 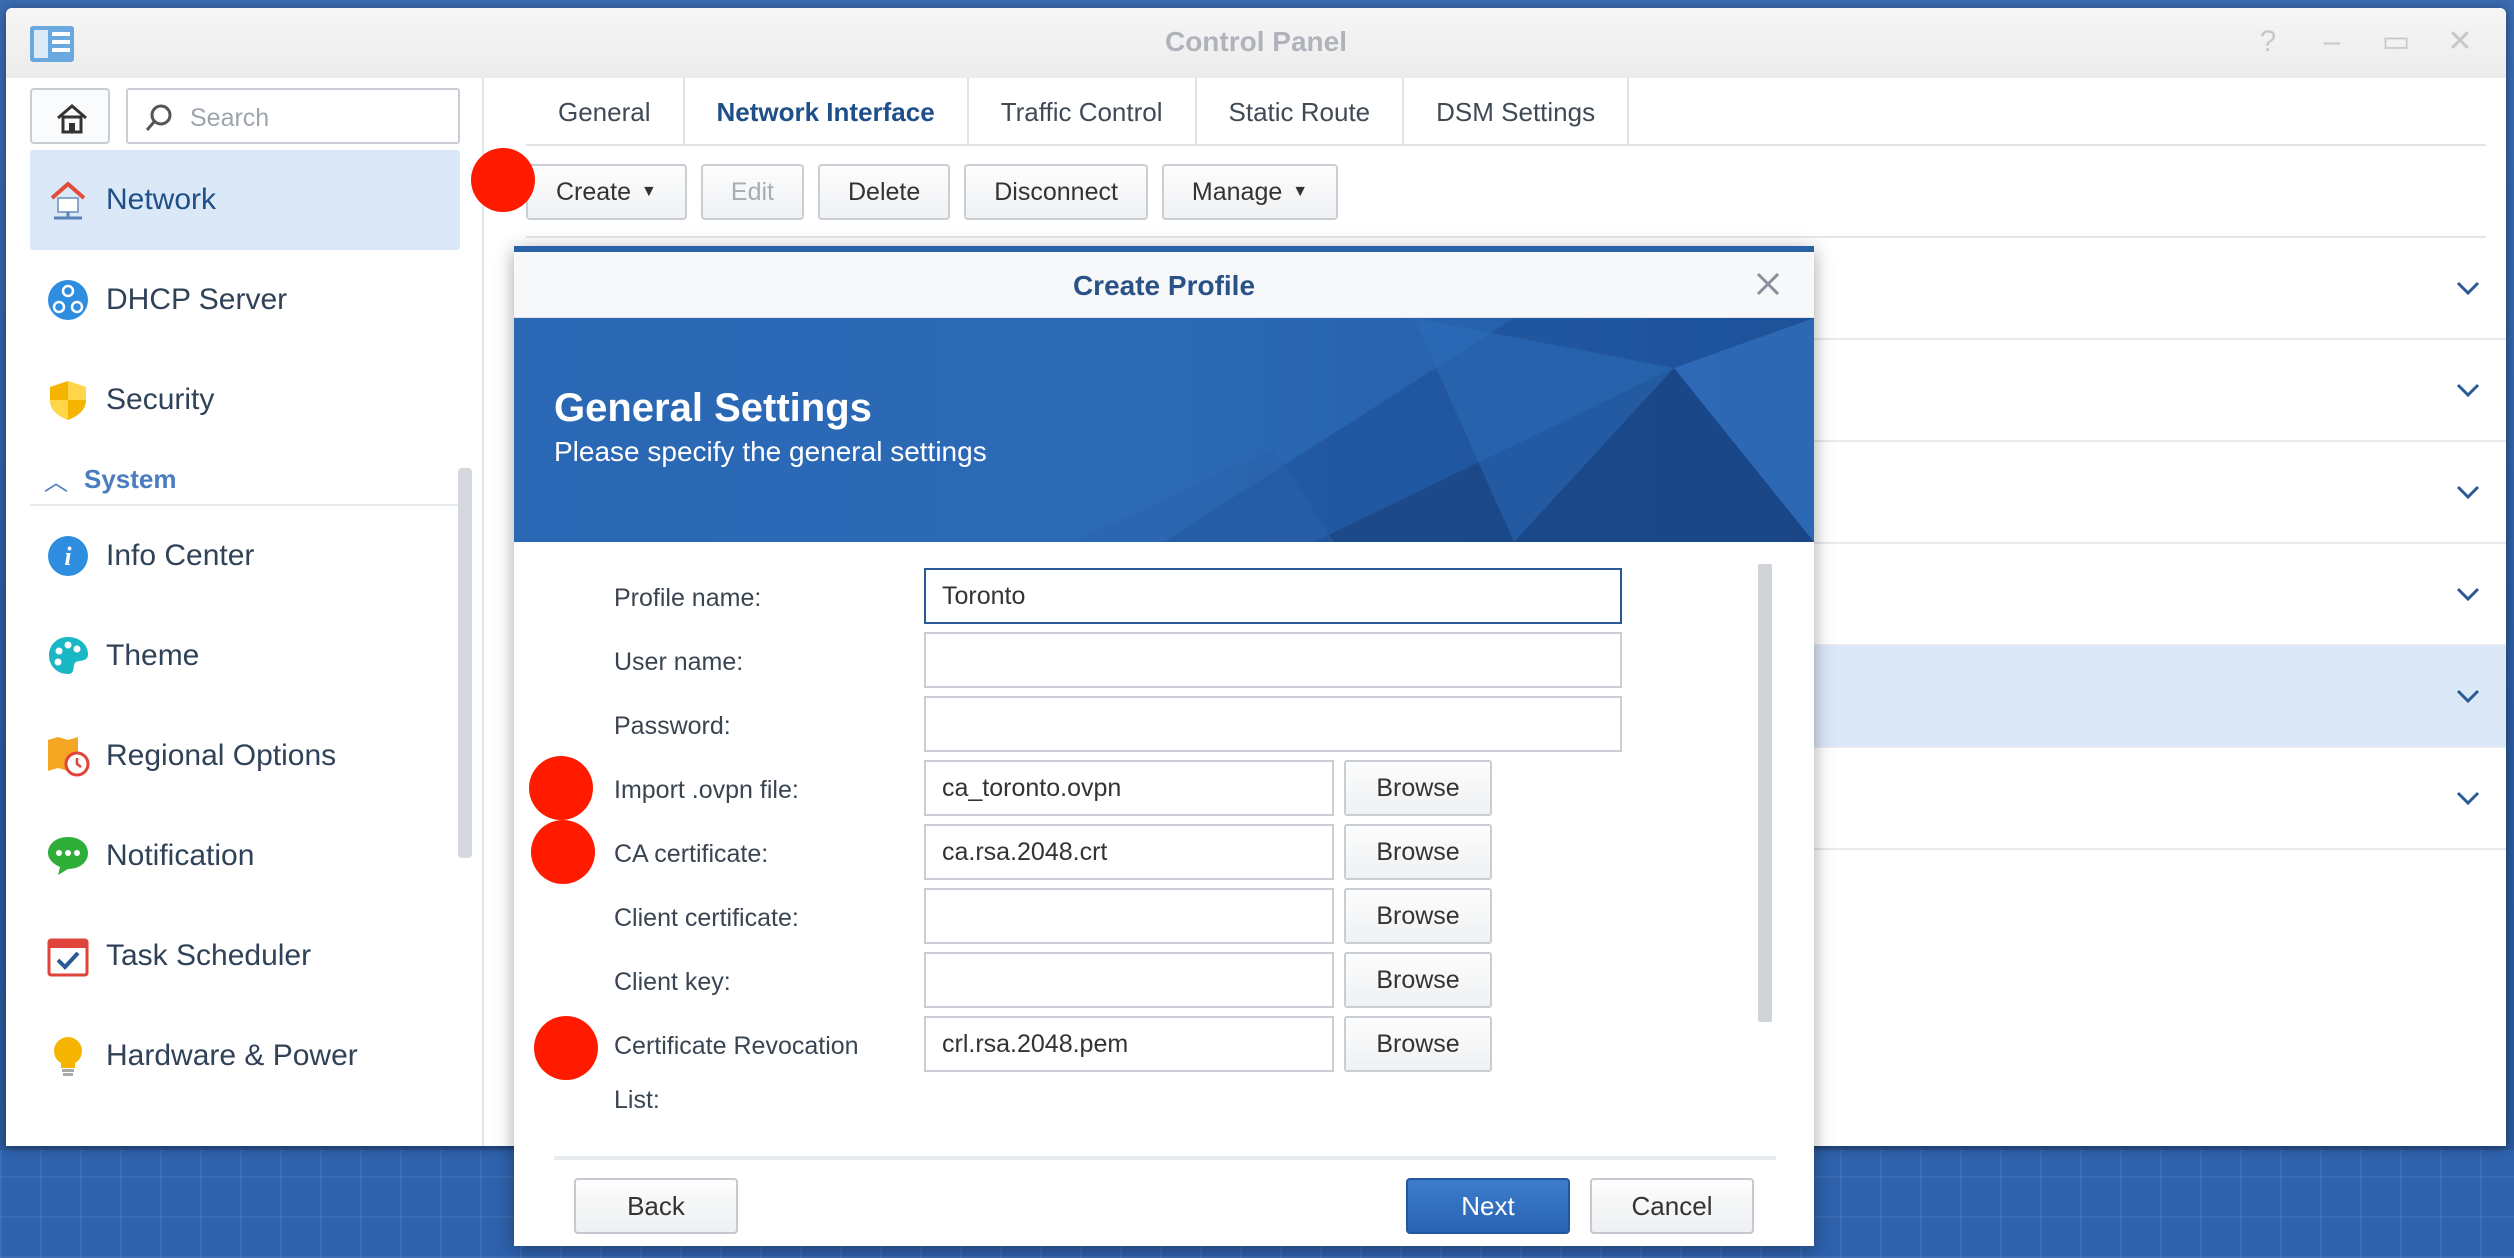 What do you see at coordinates (245, 480) in the screenshot?
I see `sidebar-group-system: ︿ System` at bounding box center [245, 480].